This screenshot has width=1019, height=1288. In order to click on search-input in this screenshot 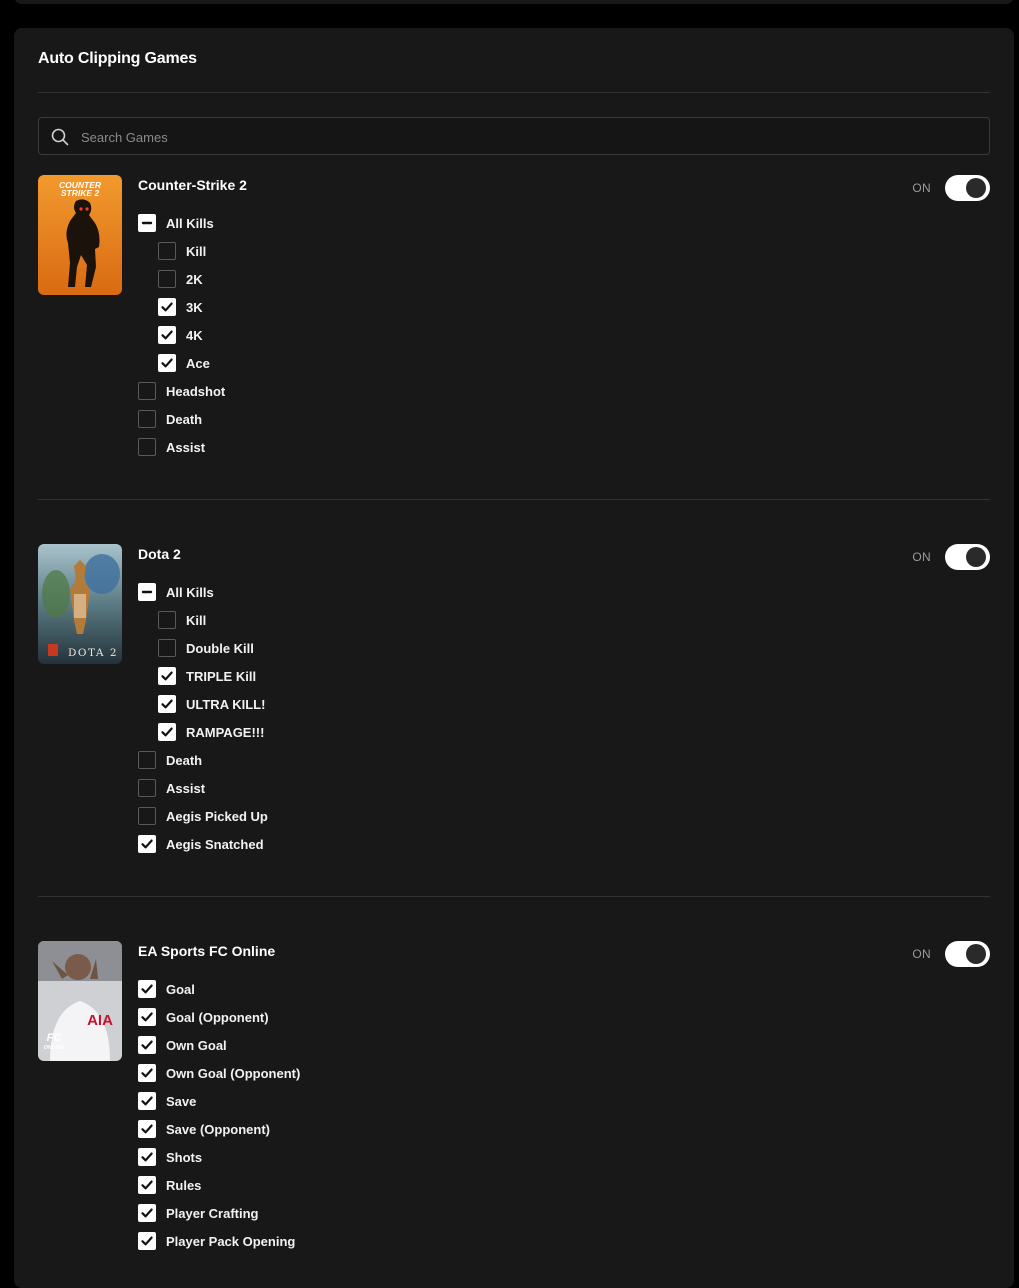, I will do `click(521, 137)`.